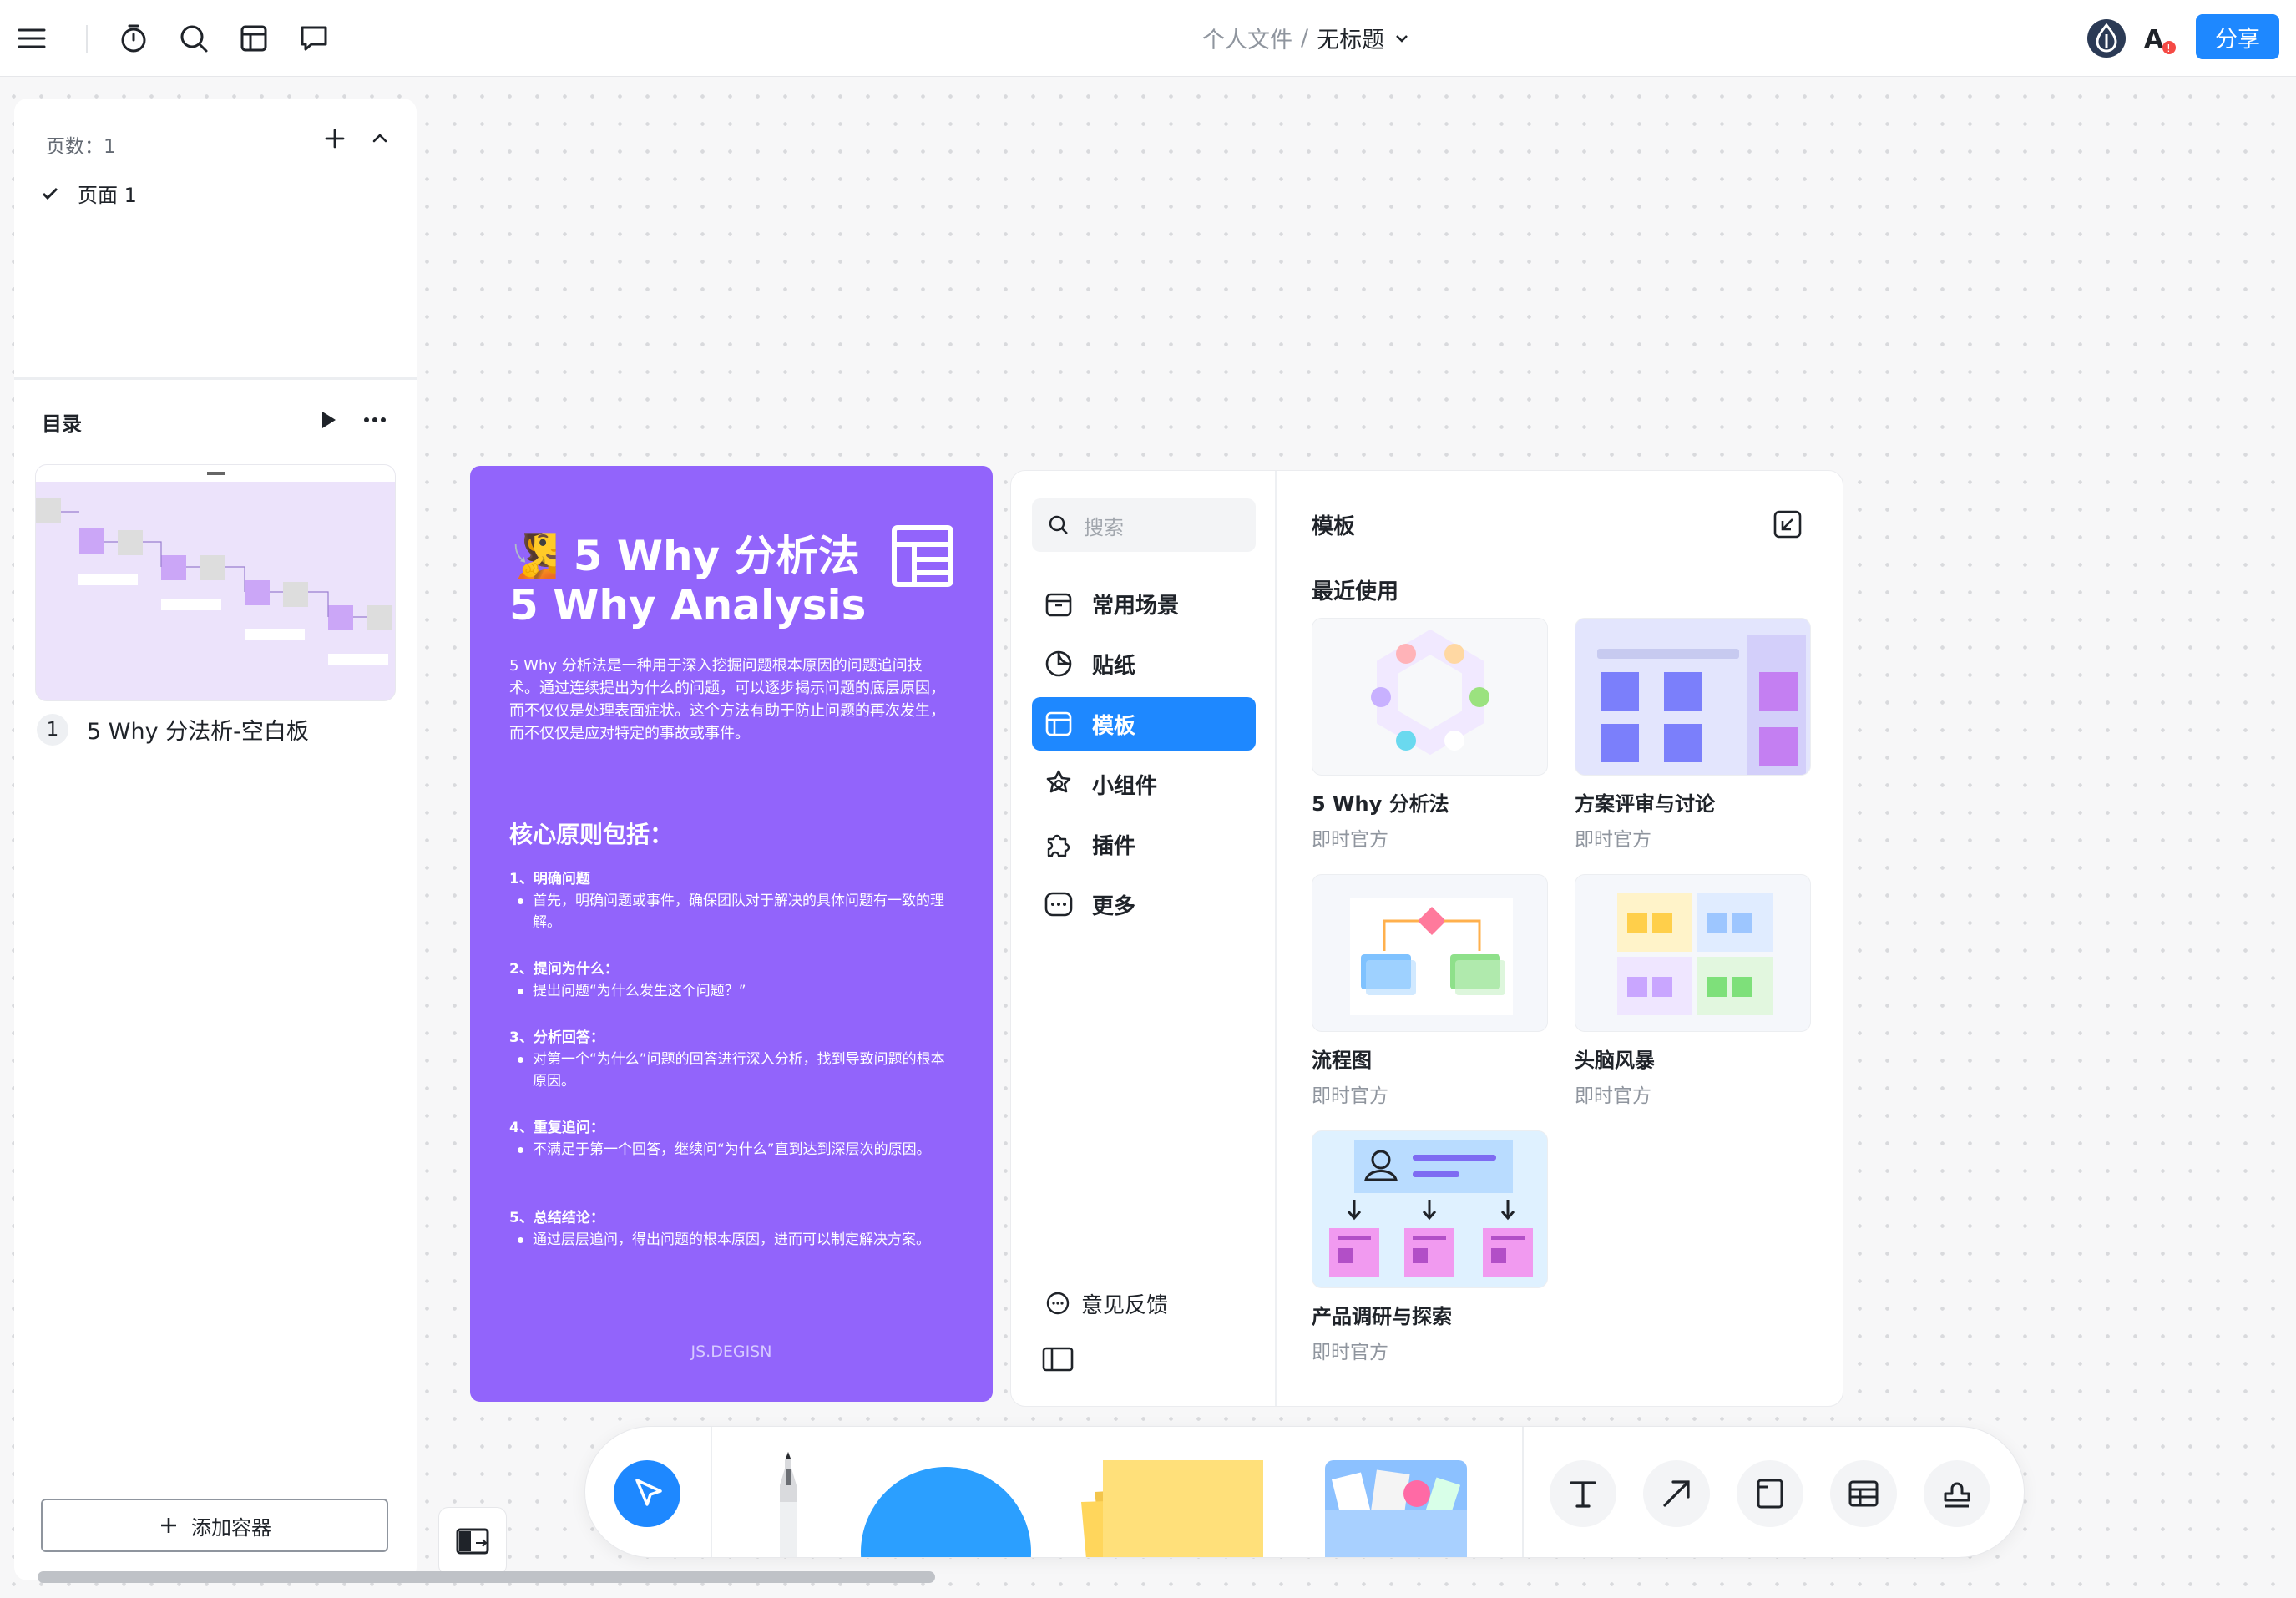  I want to click on card-title-cn: 🧏 5 Why 分析法, so click(683, 556).